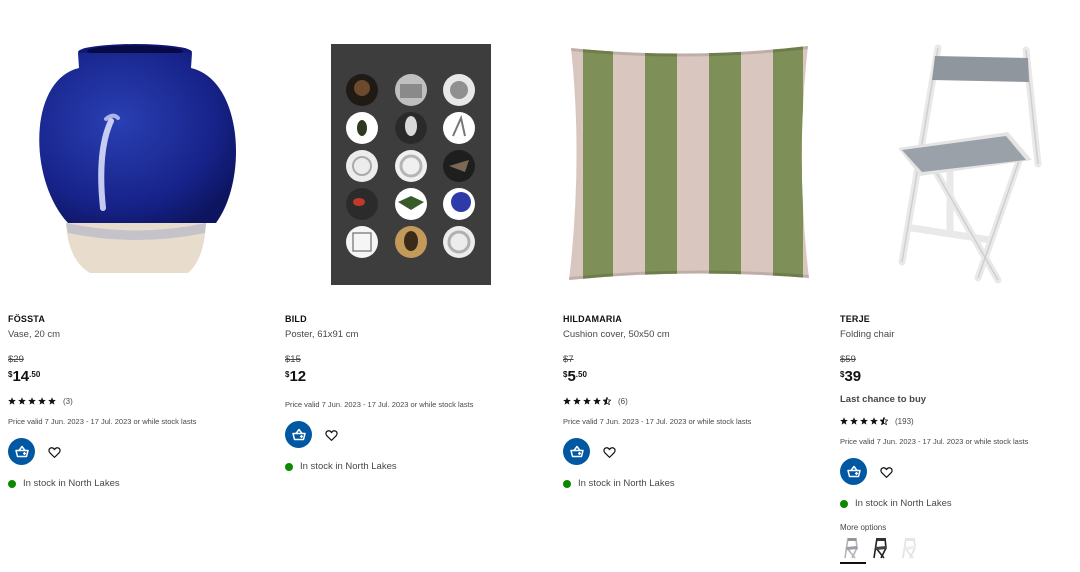  I want to click on variant-swatches, so click(880, 550).